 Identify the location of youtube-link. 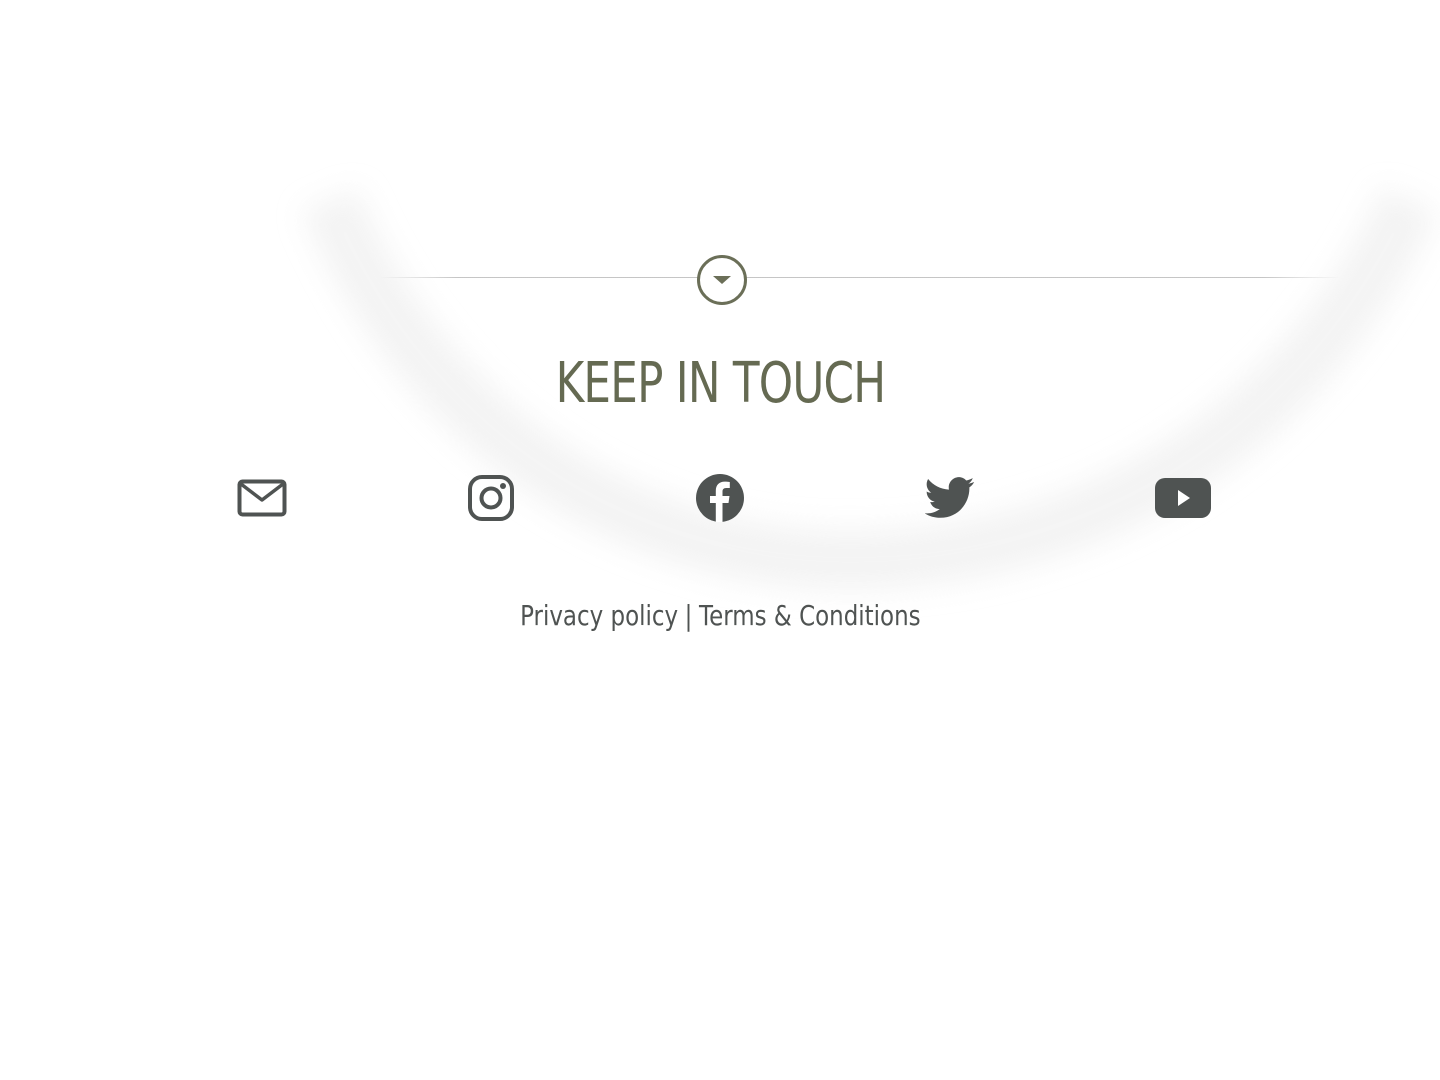
(1183, 498).